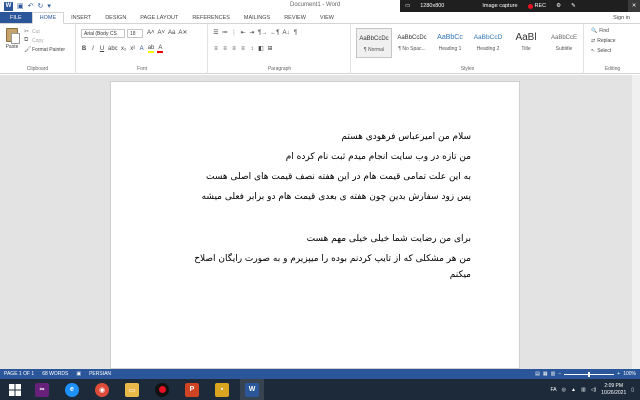  What do you see at coordinates (142, 49) in the screenshot?
I see `text-effects-icon: A` at bounding box center [142, 49].